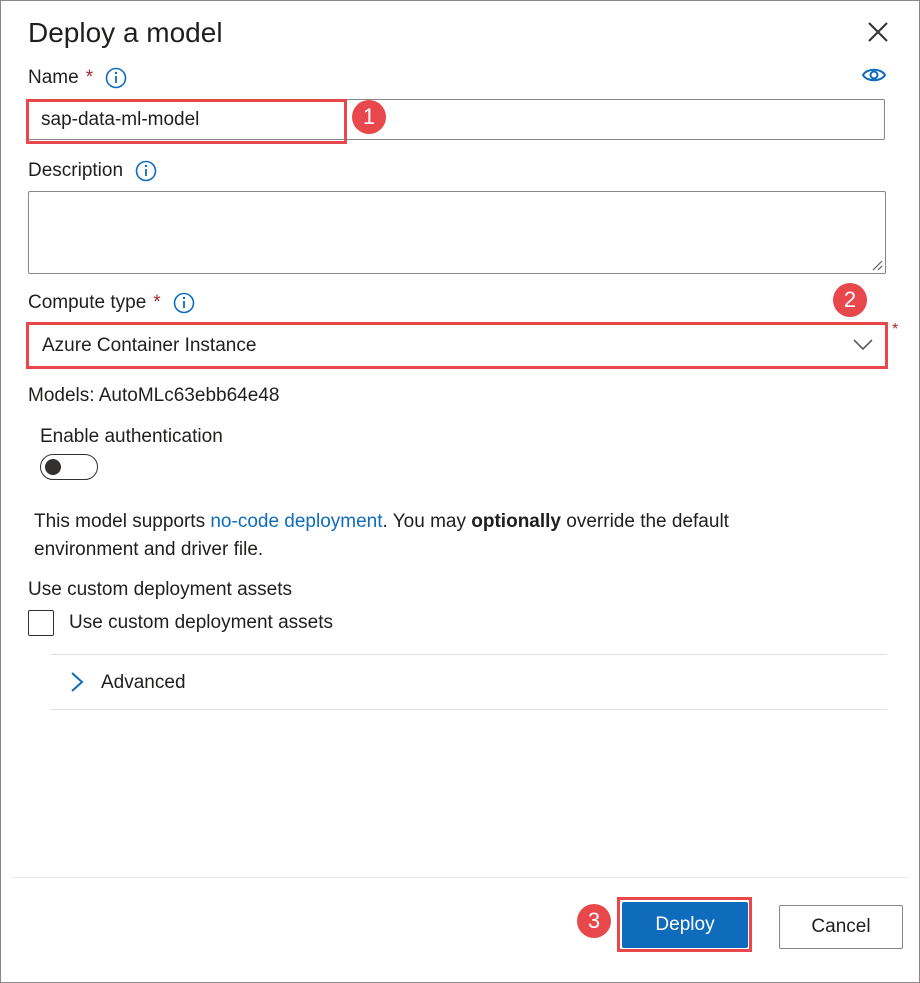 Image resolution: width=920 pixels, height=983 pixels. I want to click on compute-type-label-row: Compute type *, so click(111, 303).